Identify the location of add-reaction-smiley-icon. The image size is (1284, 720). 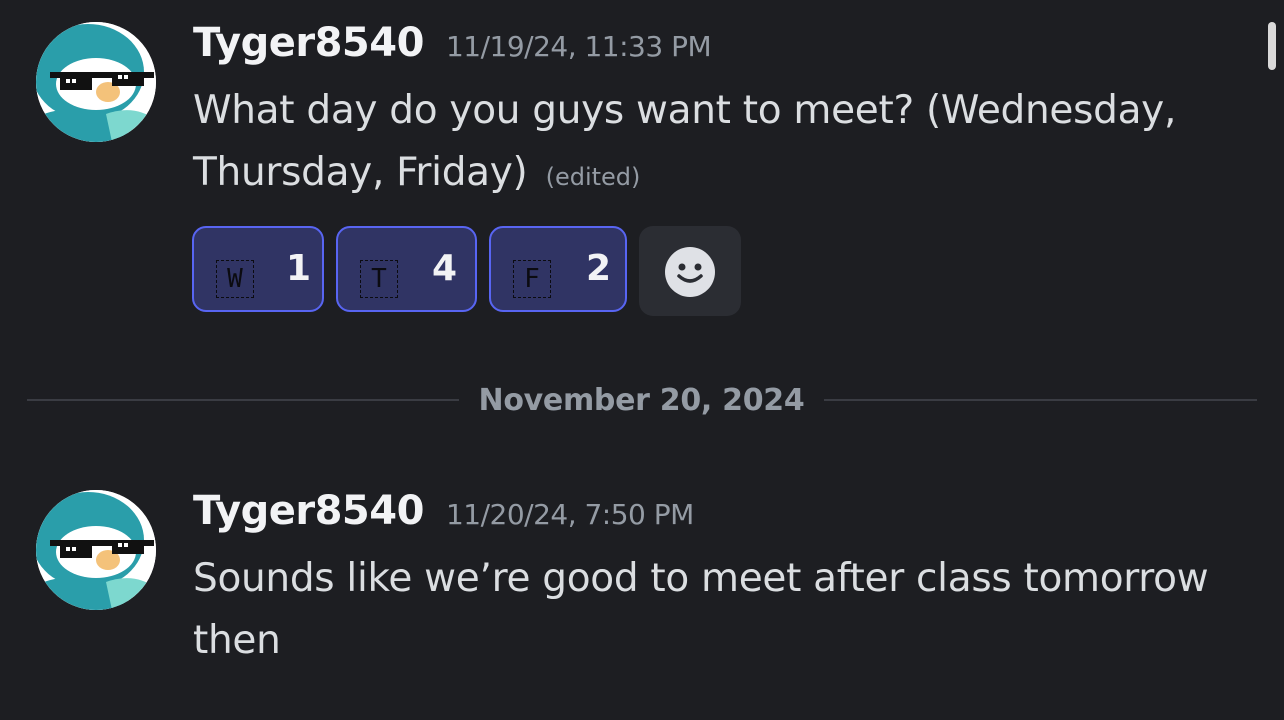
(690, 272).